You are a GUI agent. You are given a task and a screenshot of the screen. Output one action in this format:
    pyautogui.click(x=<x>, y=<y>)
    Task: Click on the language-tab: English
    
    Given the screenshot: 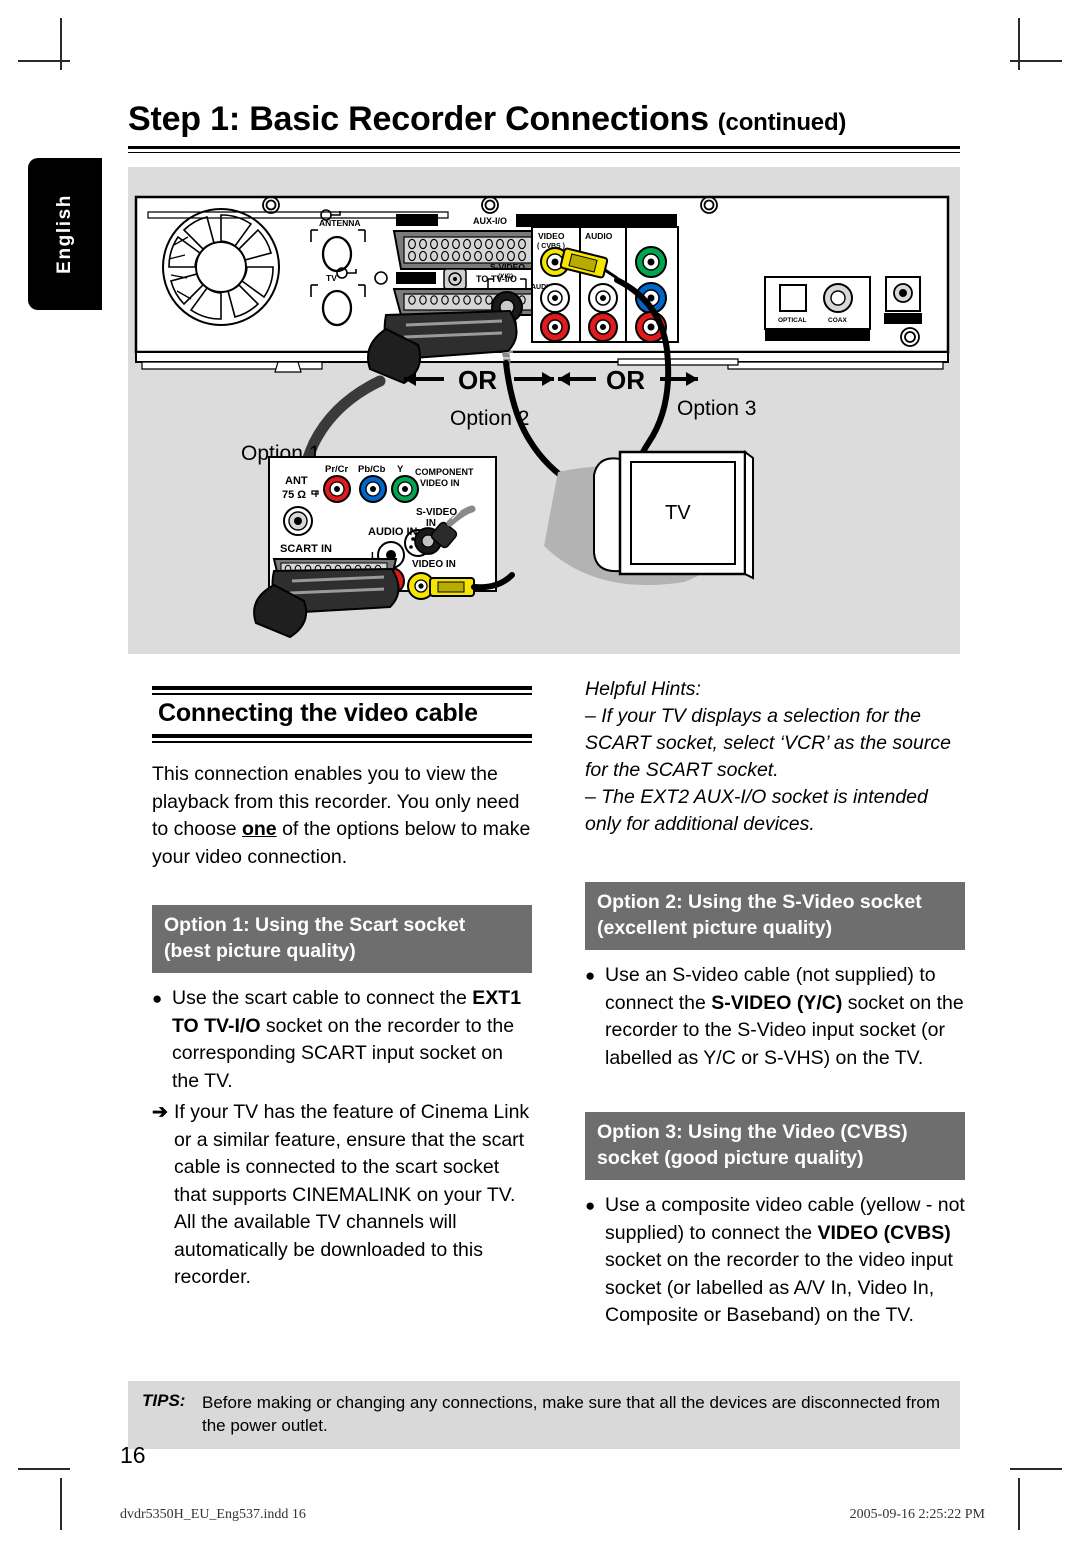 What is the action you would take?
    pyautogui.click(x=65, y=234)
    